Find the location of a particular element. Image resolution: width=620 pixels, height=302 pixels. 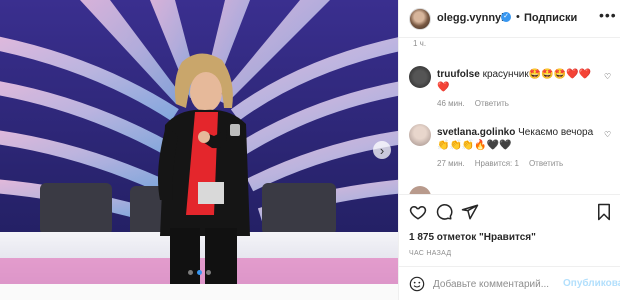

more-horizontal-icon: ••• is located at coordinates (608, 15).